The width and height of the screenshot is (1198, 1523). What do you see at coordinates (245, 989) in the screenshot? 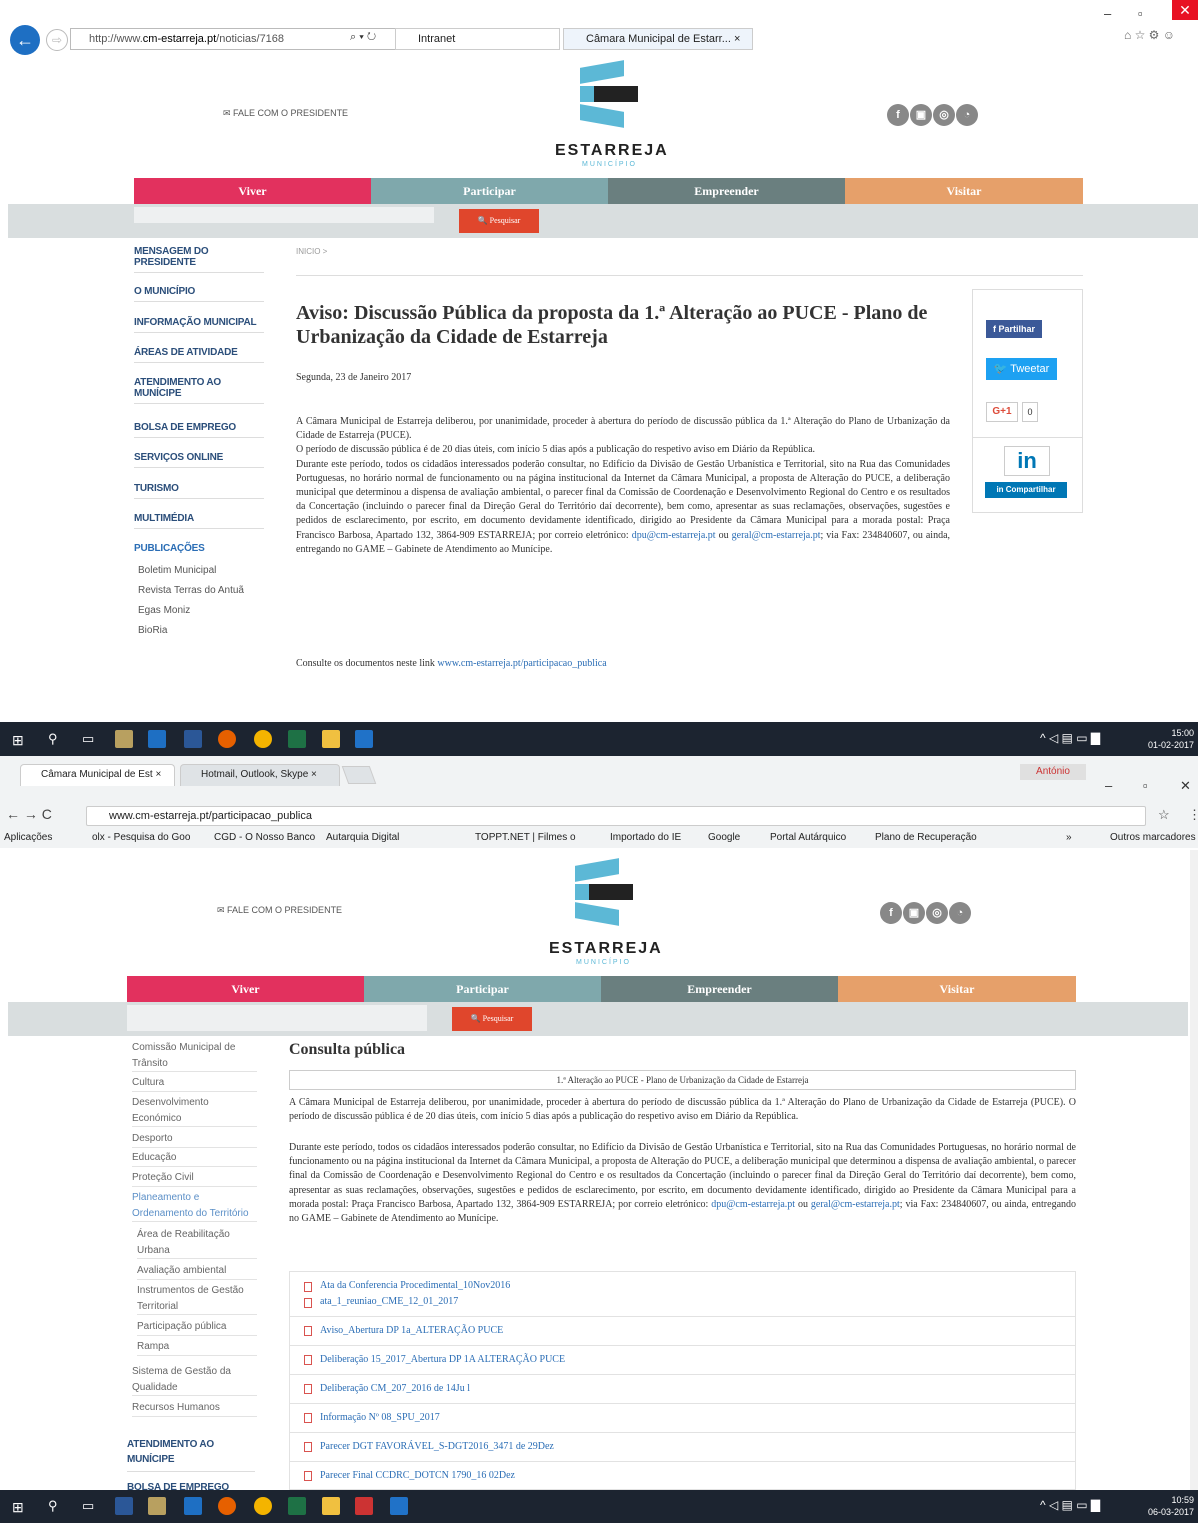
I see `nav-viver-2: Viver` at bounding box center [245, 989].